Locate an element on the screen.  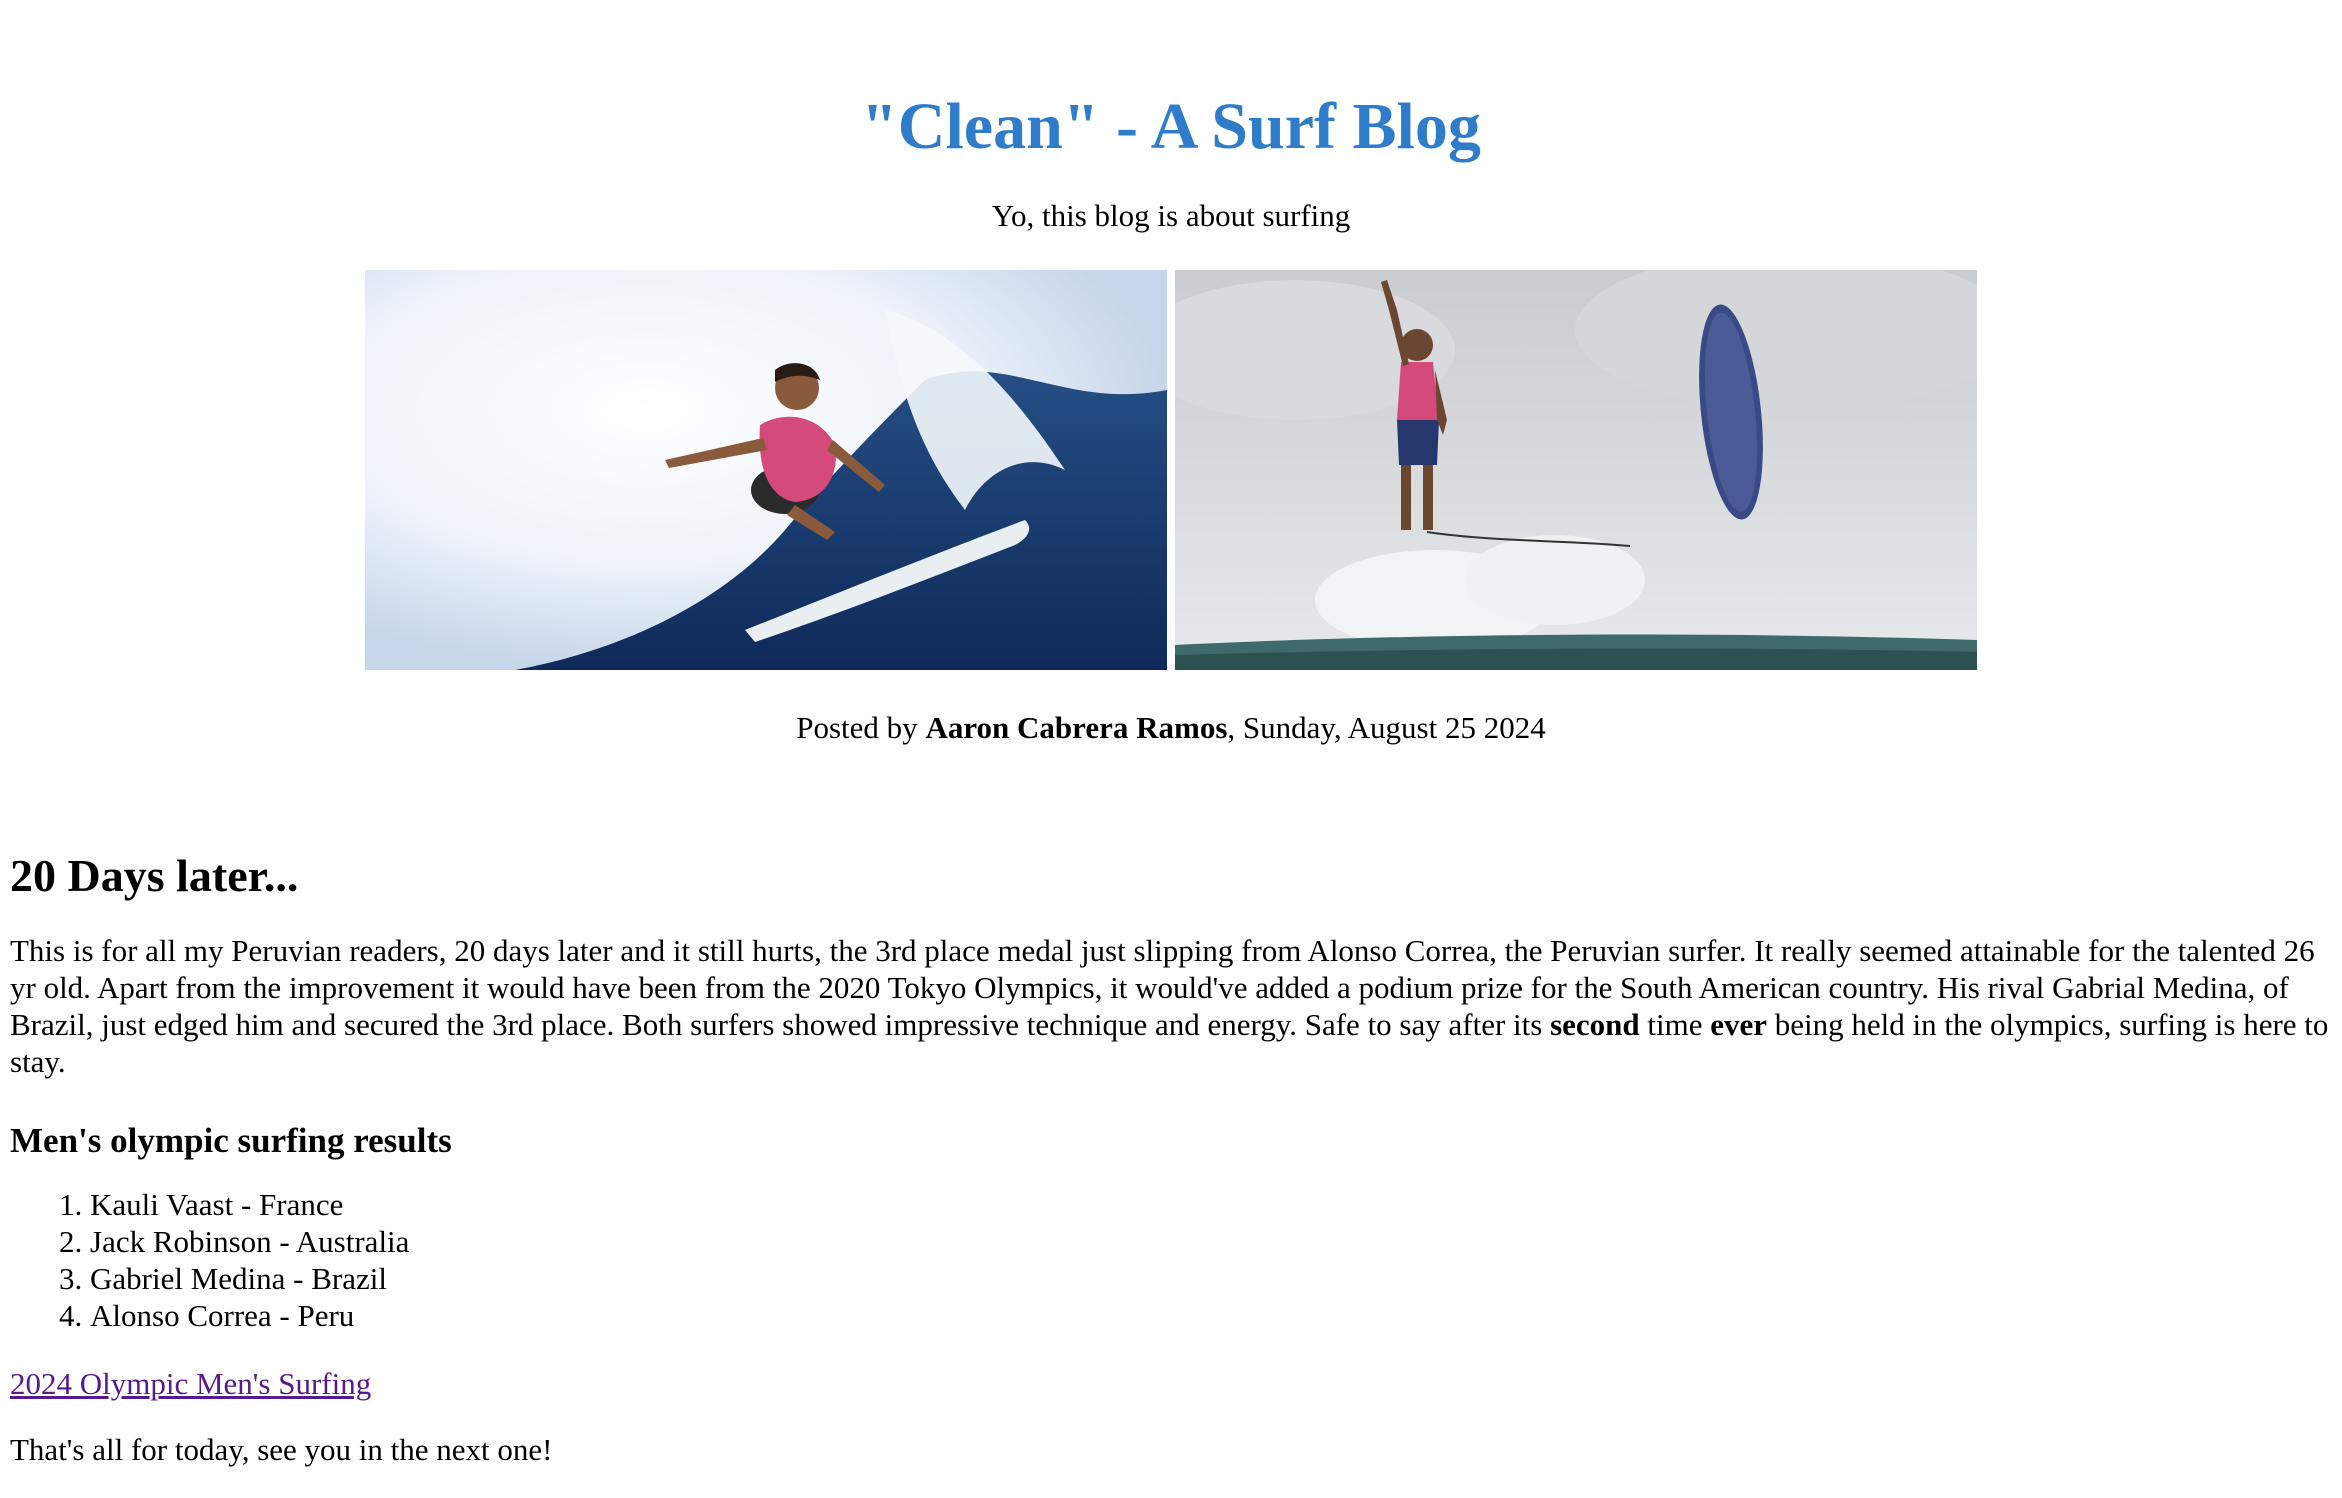
post-body-emphasis-ever: ever is located at coordinates (1739, 1024).